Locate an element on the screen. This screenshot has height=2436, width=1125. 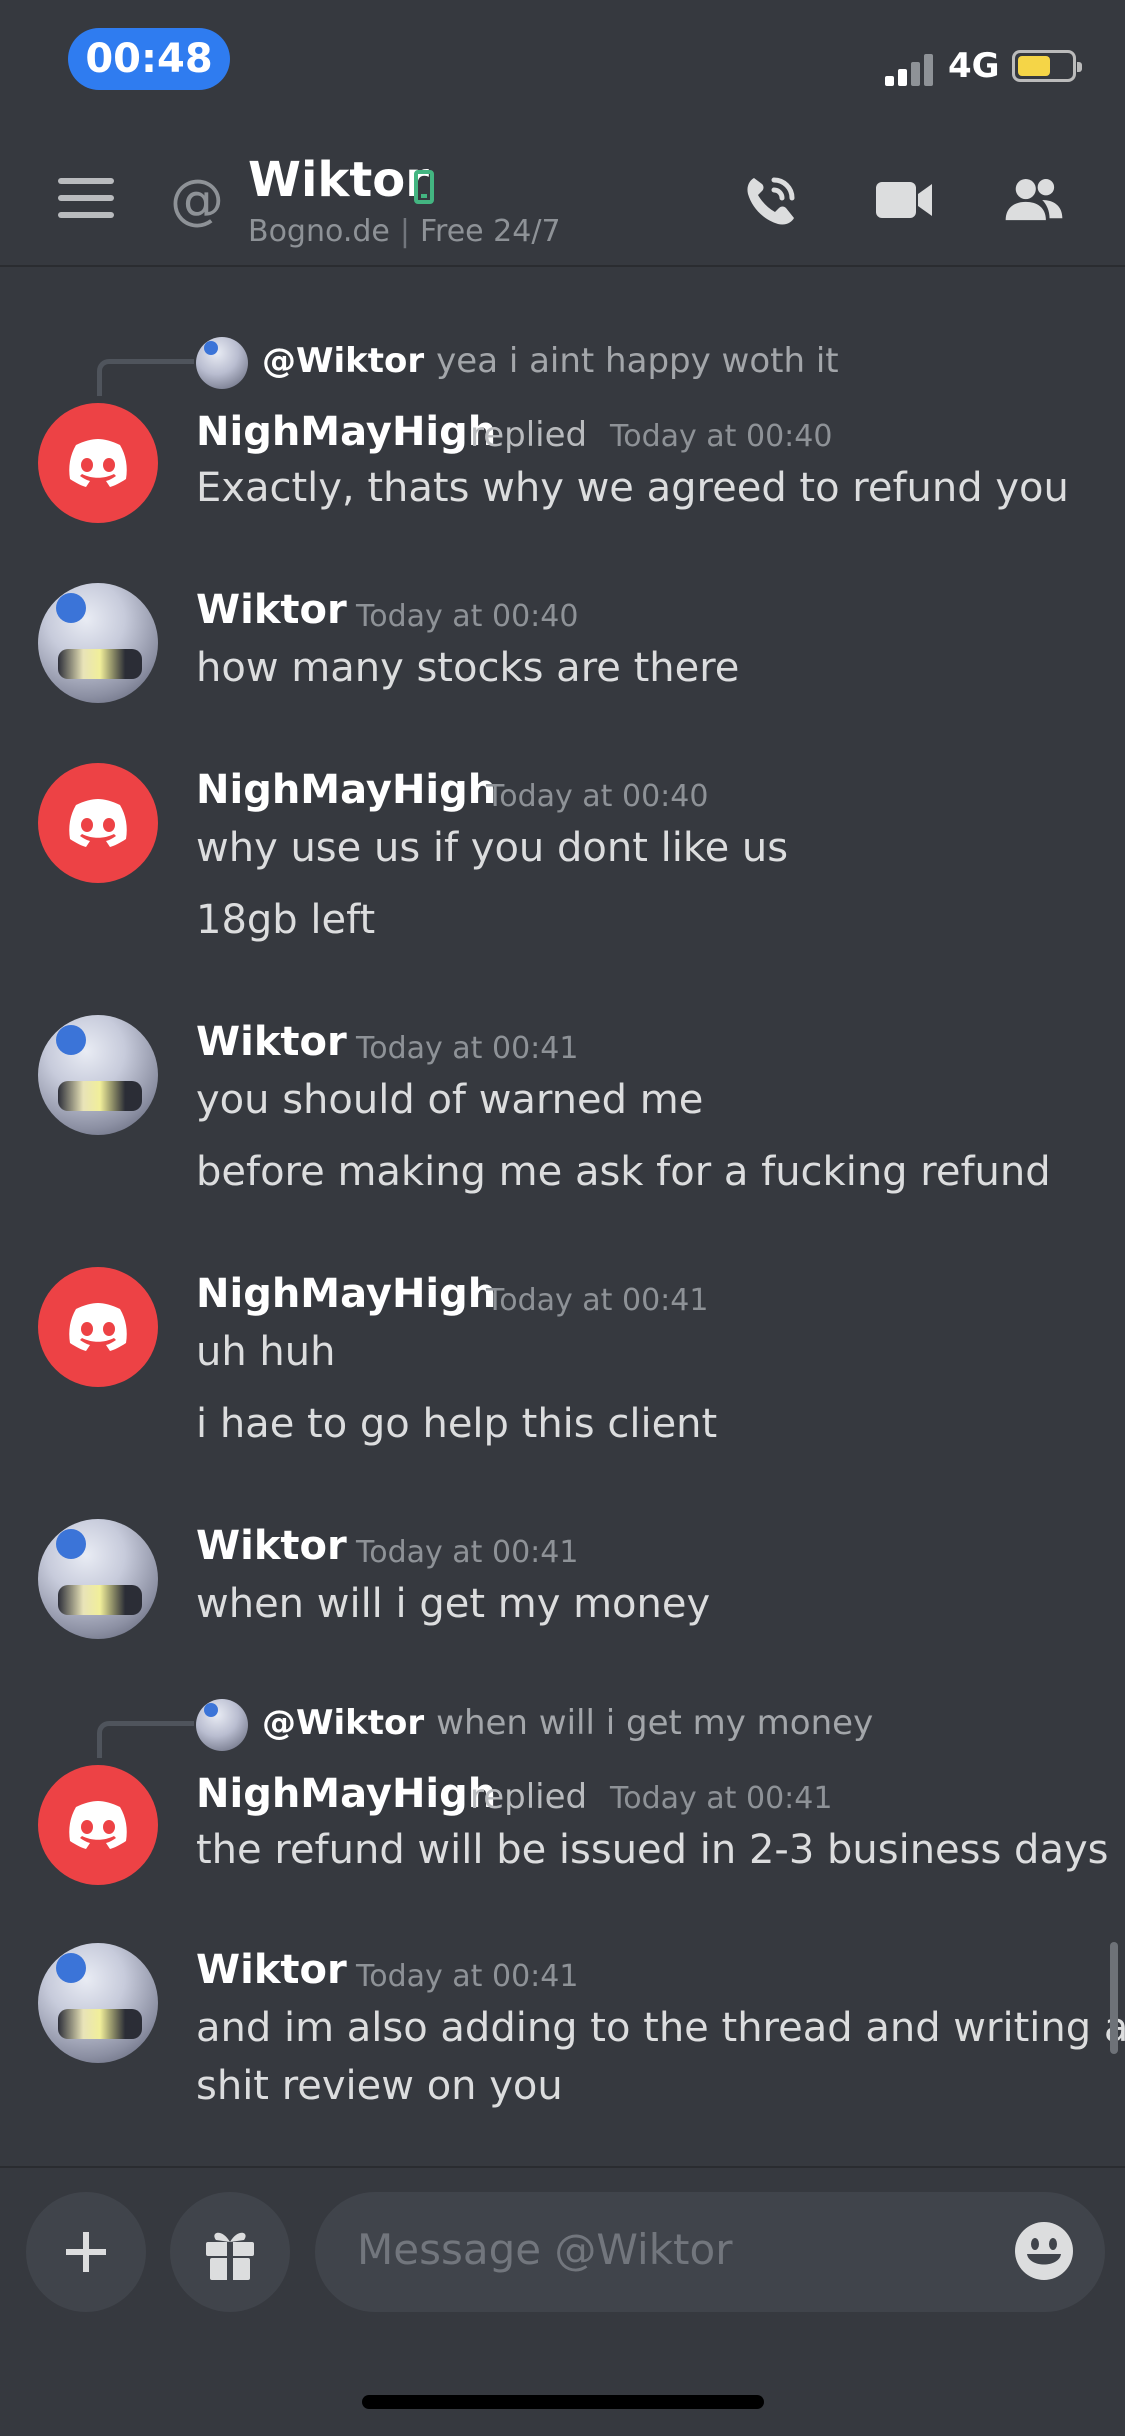
video-call-icon is located at coordinates (904, 200).